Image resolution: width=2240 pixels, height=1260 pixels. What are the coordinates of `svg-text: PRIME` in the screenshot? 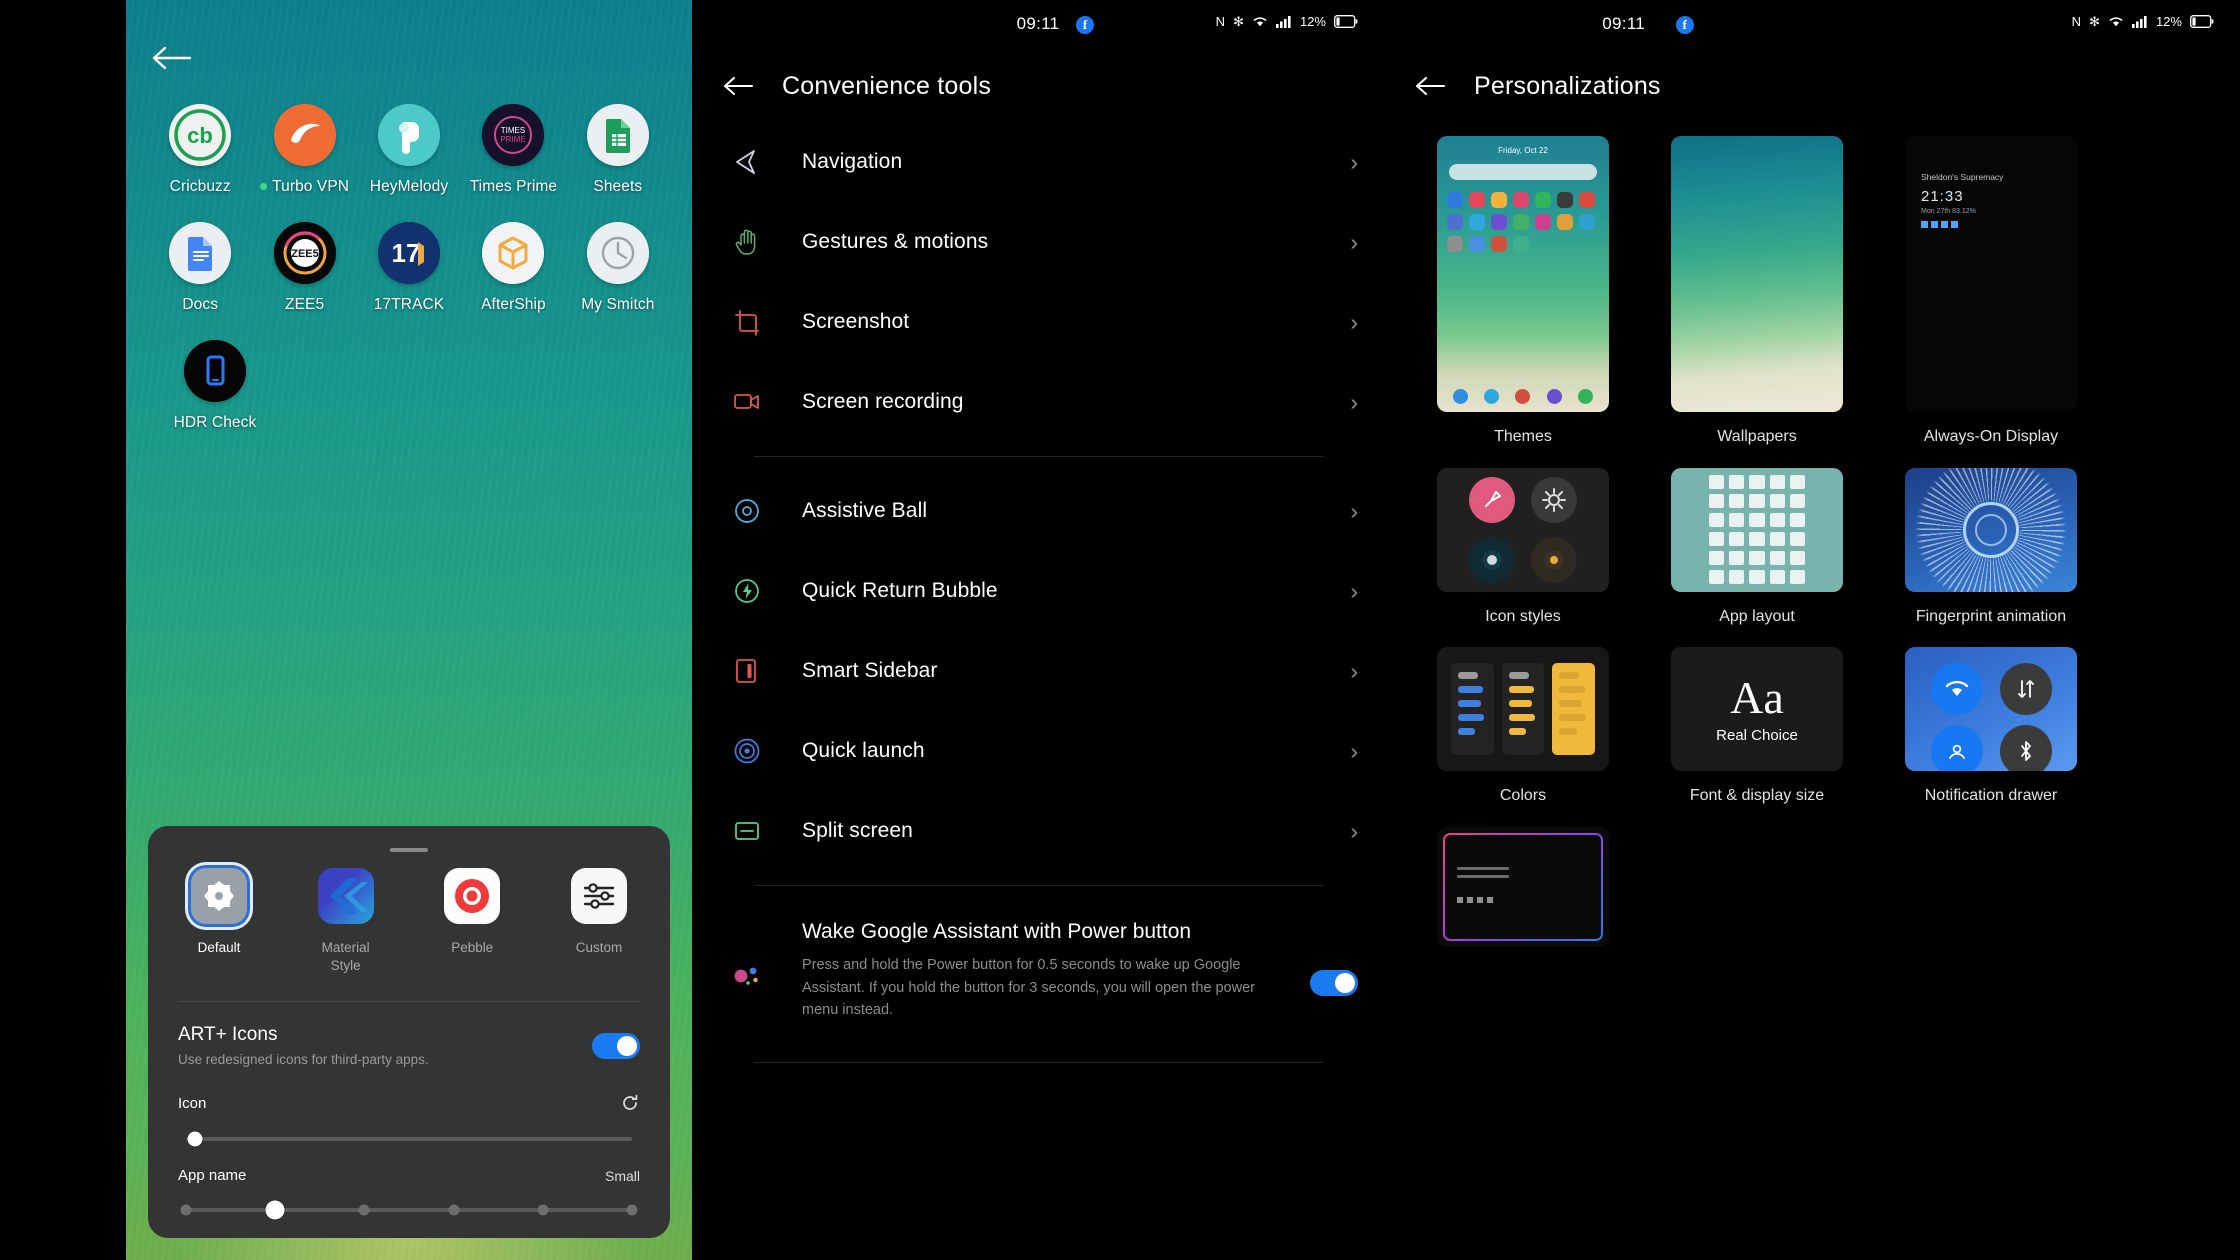 It's located at (513, 139).